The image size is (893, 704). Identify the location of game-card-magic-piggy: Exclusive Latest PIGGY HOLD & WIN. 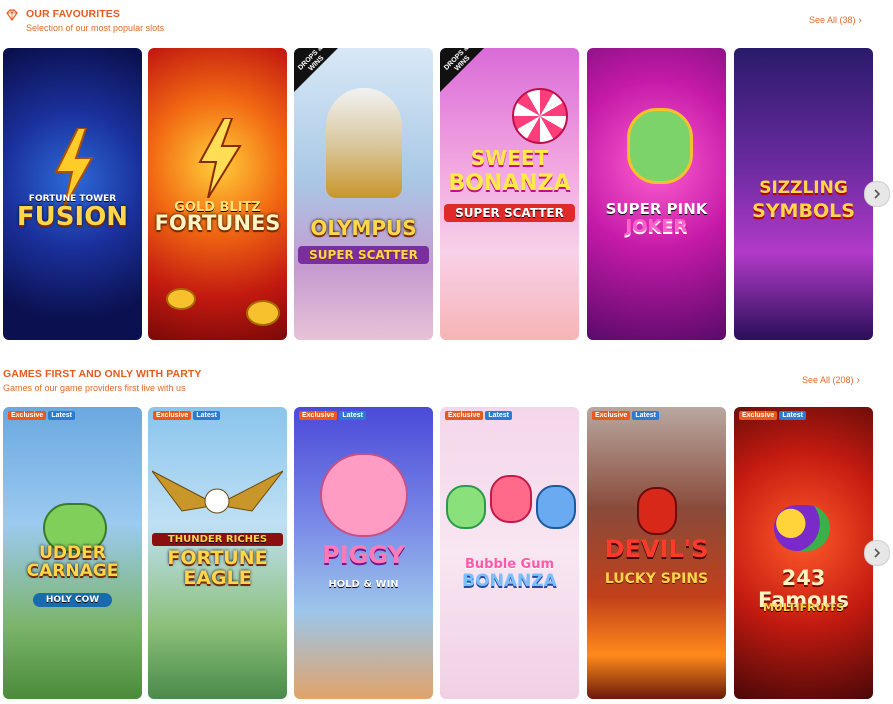
(363, 553).